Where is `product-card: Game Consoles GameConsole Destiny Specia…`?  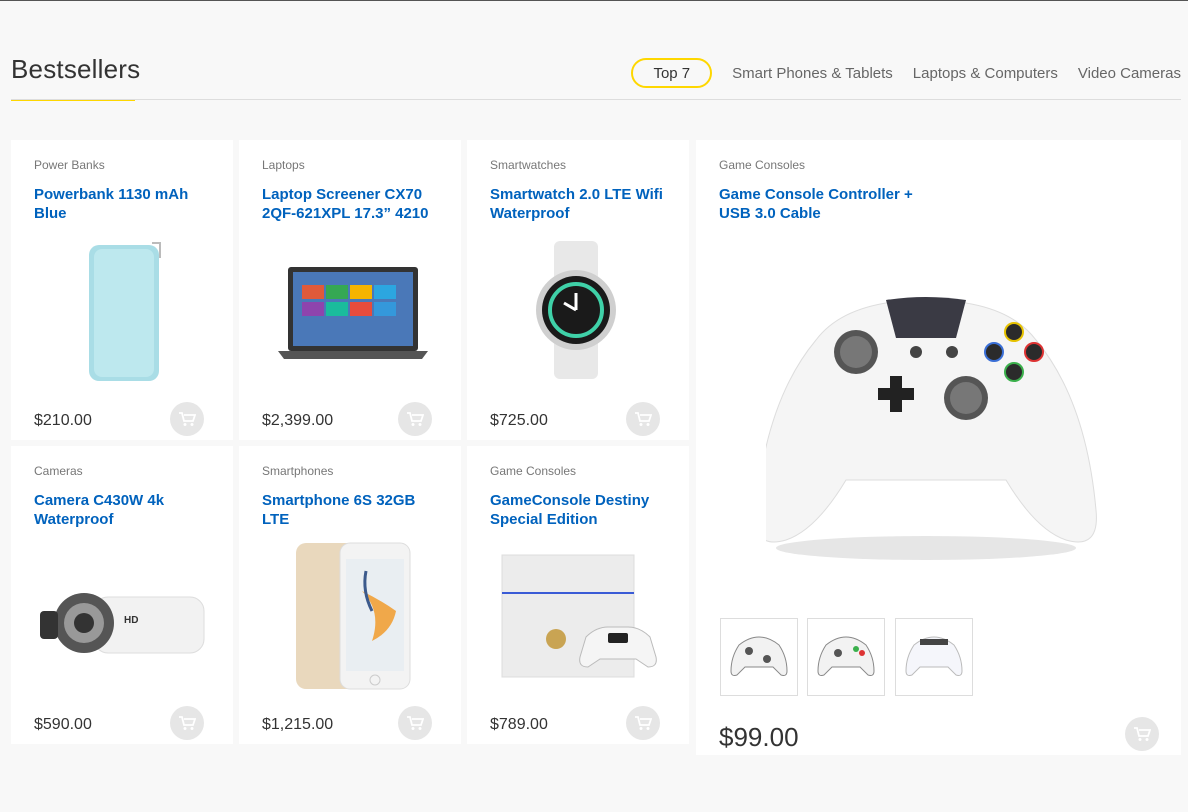
product-card: Game Consoles GameConsole Destiny Specia… is located at coordinates (578, 595).